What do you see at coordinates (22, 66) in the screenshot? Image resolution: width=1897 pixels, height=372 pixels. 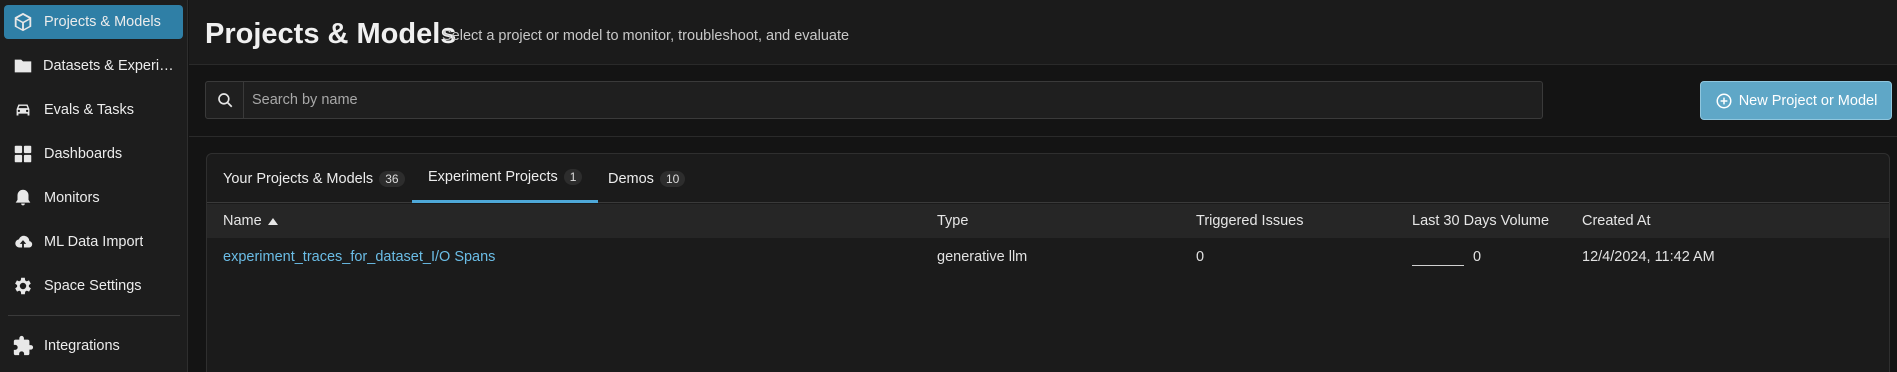 I see `folder-icon` at bounding box center [22, 66].